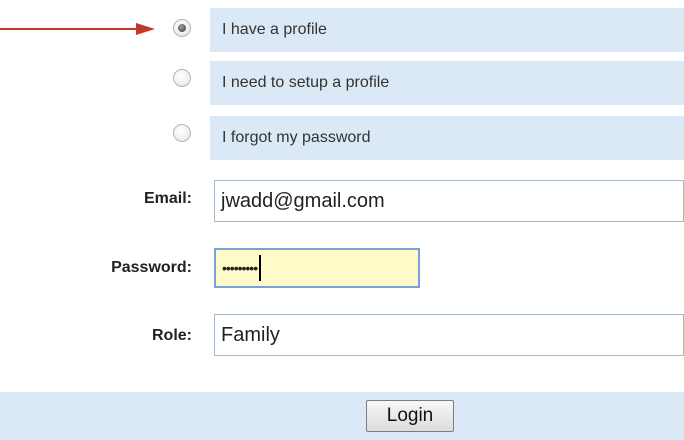 The width and height of the screenshot is (684, 440). Describe the element at coordinates (274, 29) in the screenshot. I see `option-label-have-profile: I have a profile` at that location.